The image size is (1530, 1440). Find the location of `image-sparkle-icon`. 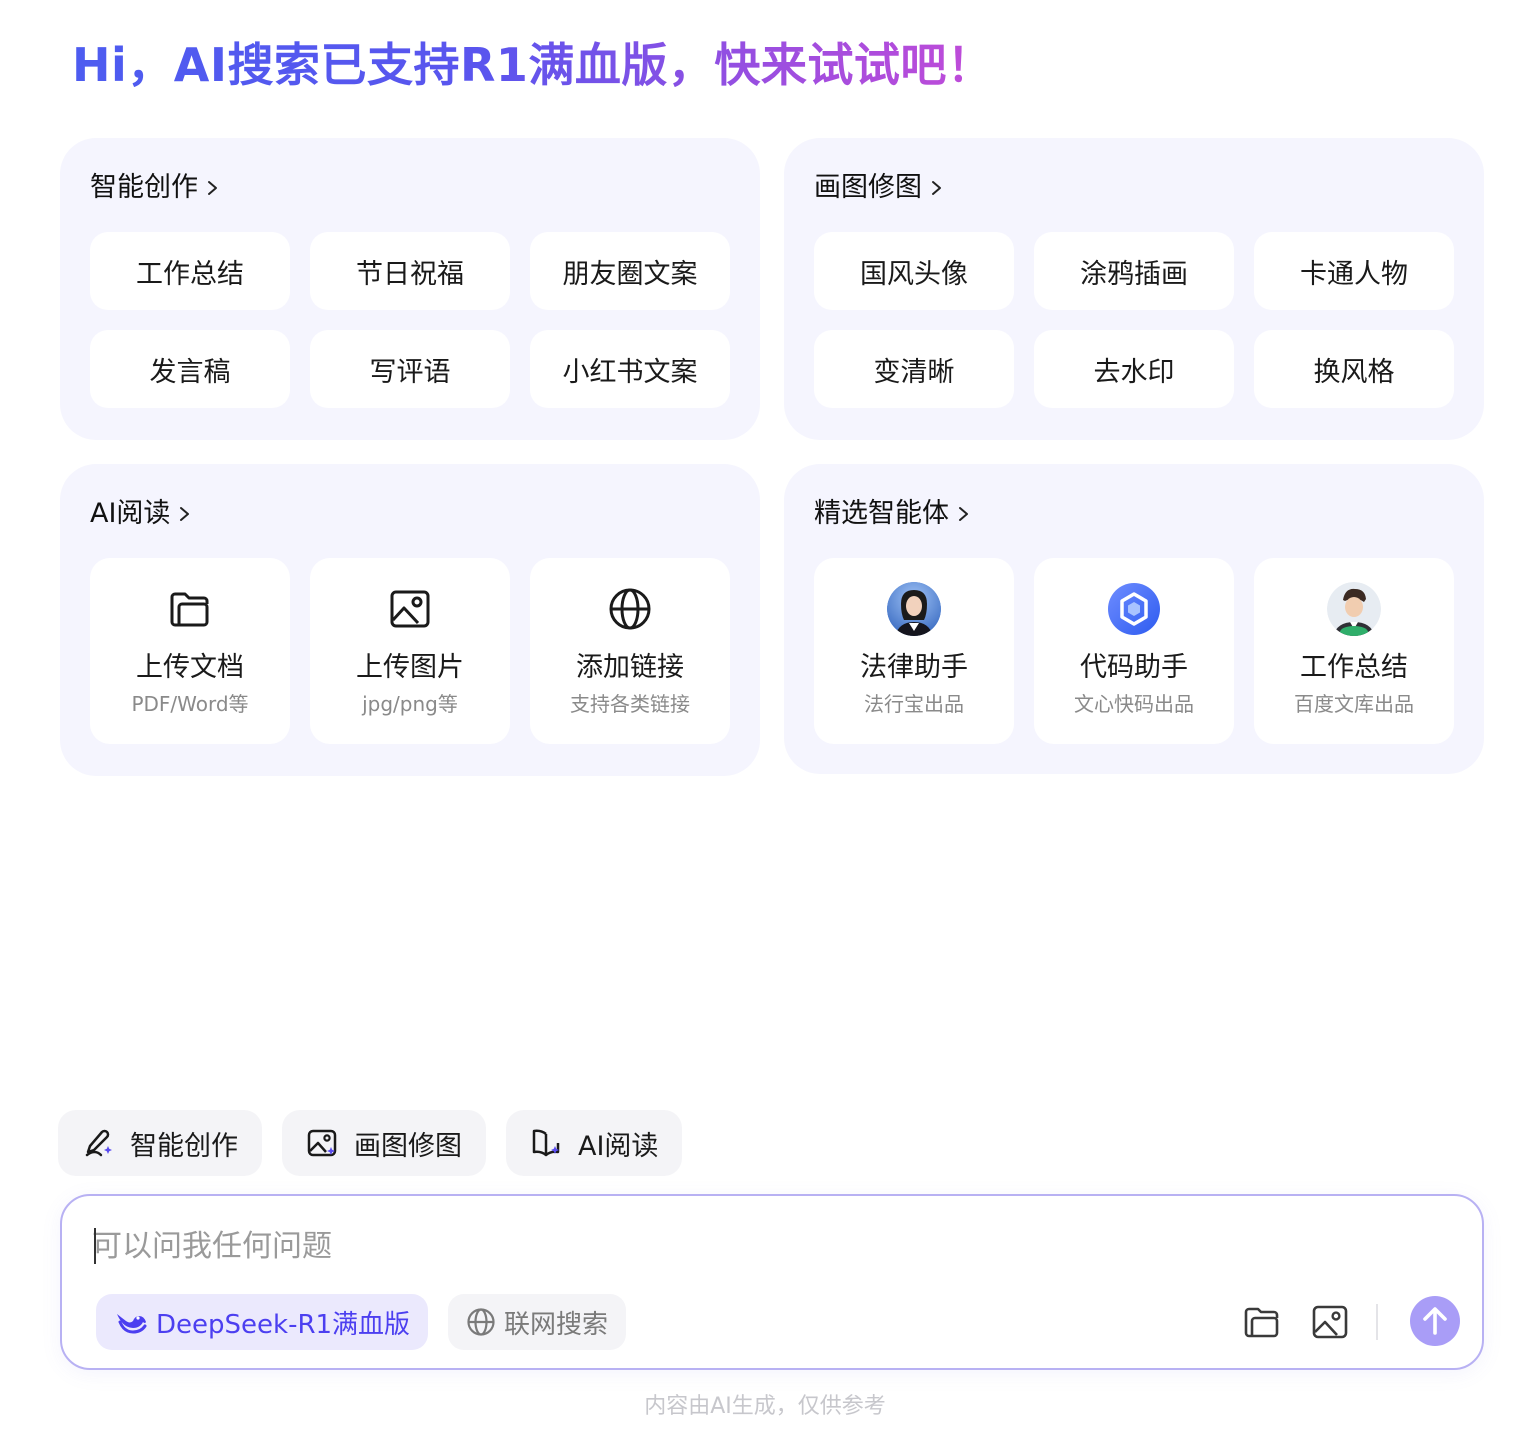

image-sparkle-icon is located at coordinates (322, 1143).